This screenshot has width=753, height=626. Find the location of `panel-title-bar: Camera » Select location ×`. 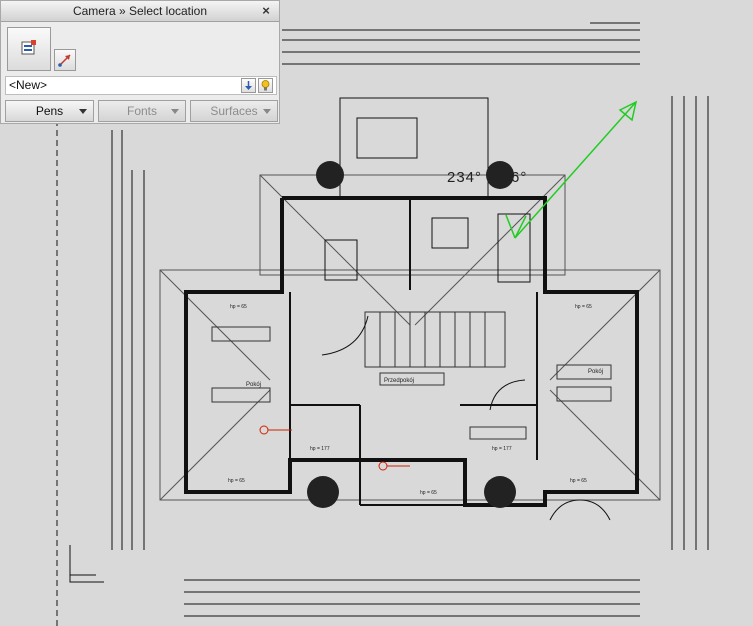

panel-title-bar: Camera » Select location × is located at coordinates (140, 11).